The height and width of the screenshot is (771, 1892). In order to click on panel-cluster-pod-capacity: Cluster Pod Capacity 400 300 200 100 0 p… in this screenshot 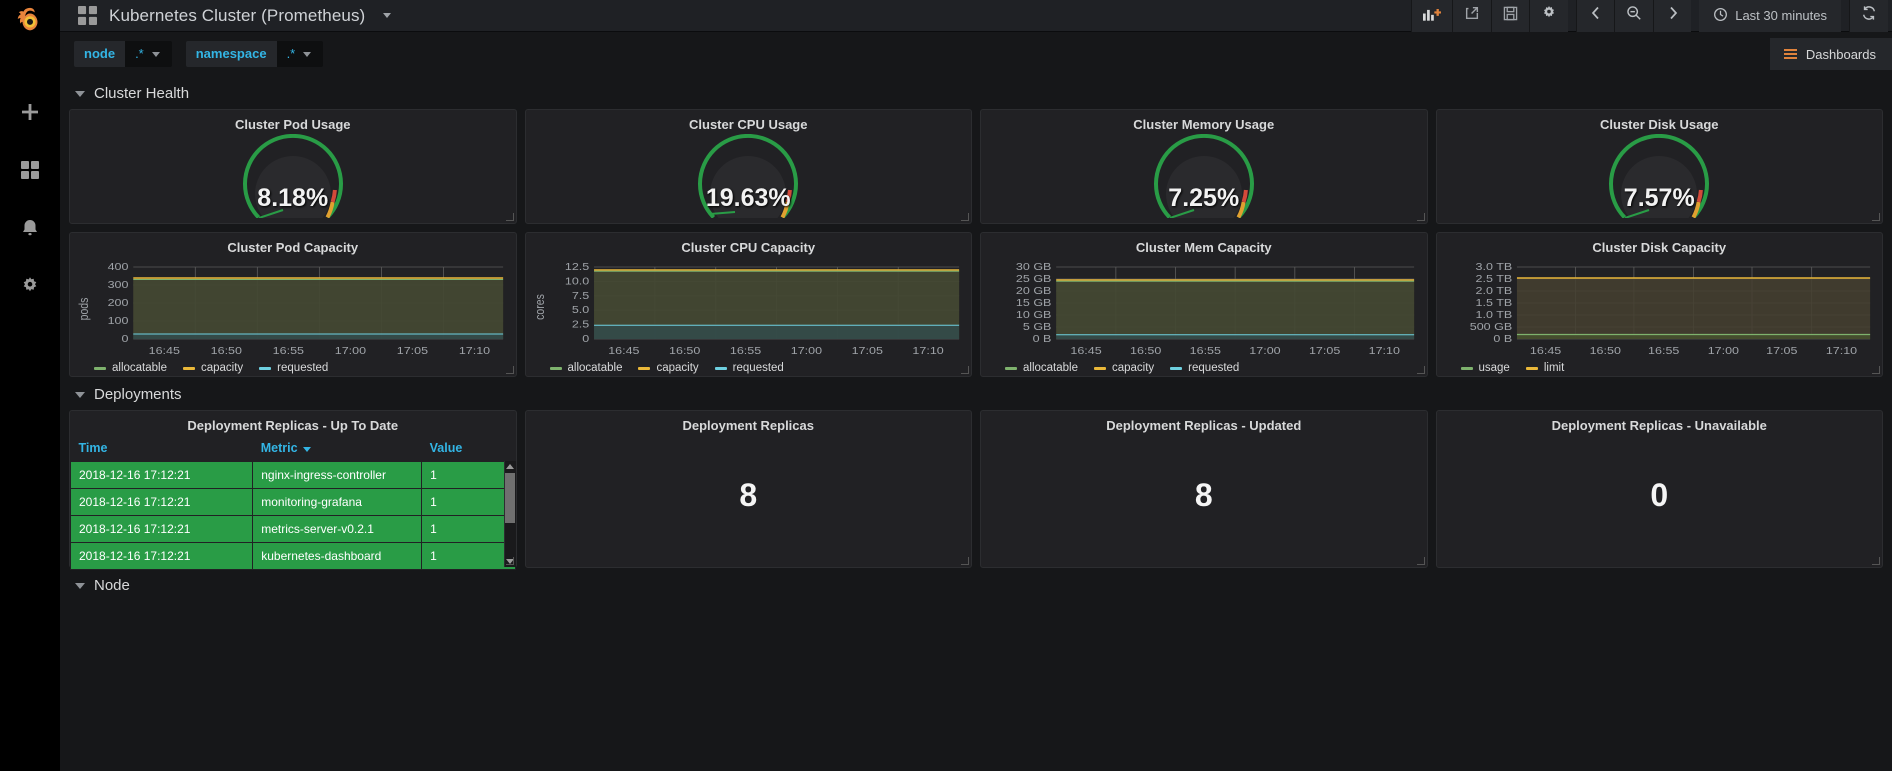, I will do `click(293, 304)`.